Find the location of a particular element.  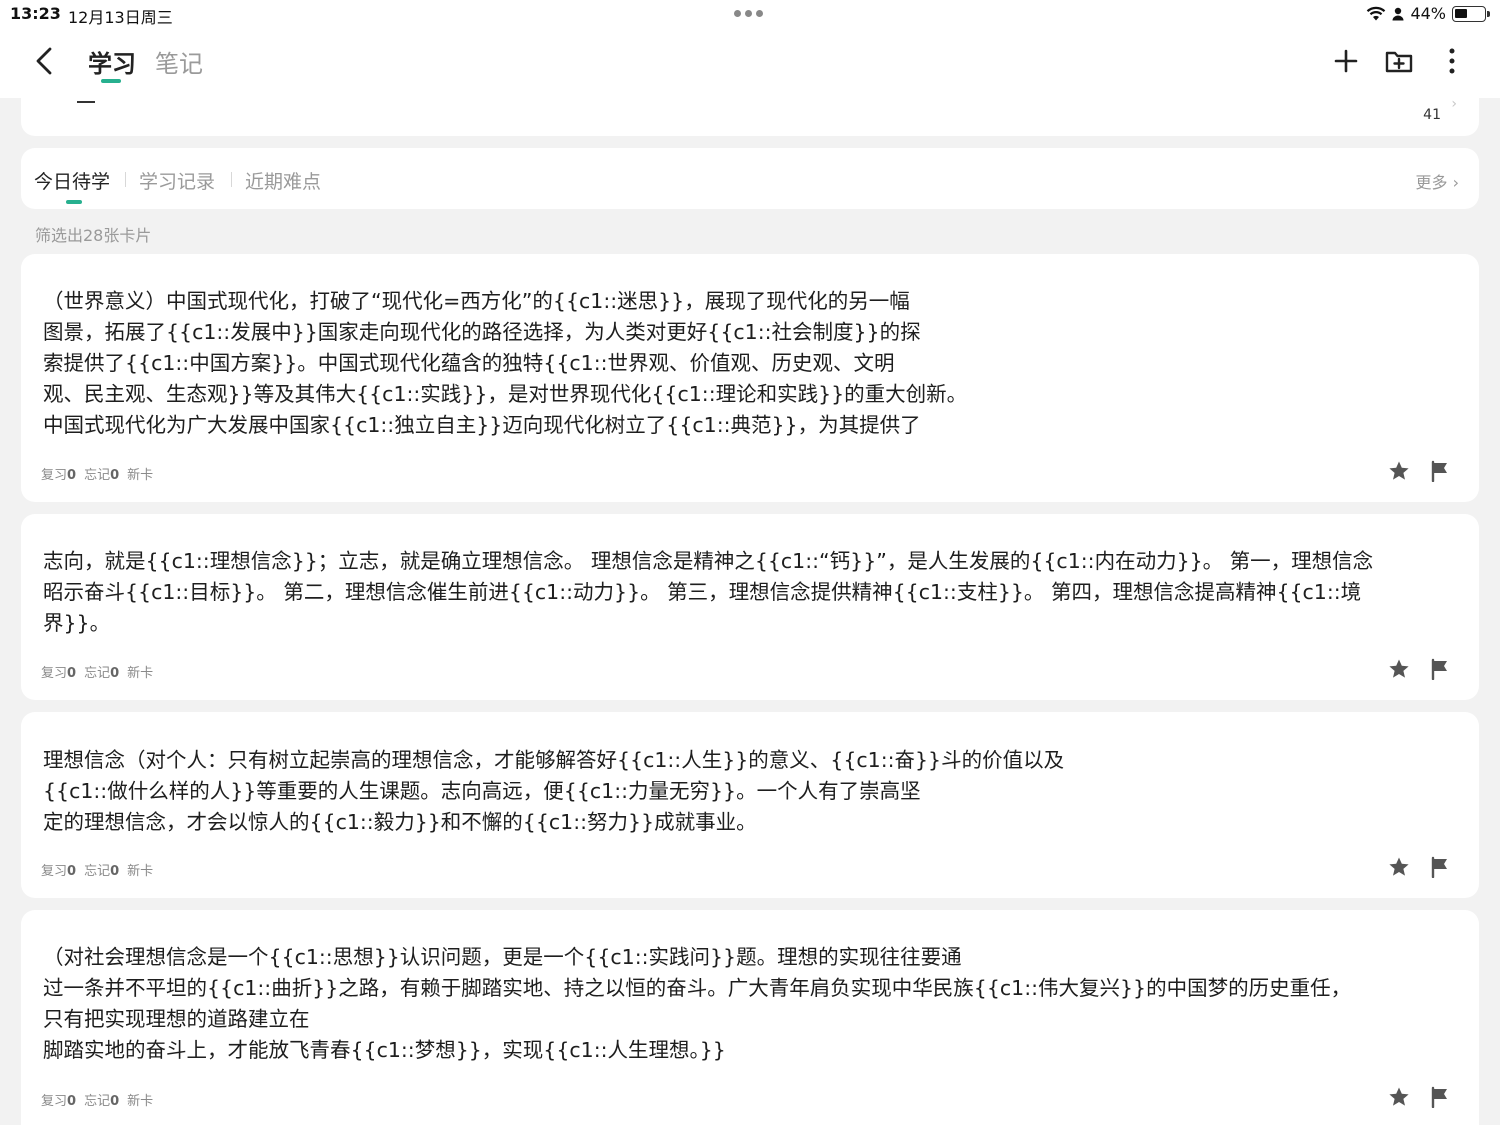

add-button is located at coordinates (1346, 61).